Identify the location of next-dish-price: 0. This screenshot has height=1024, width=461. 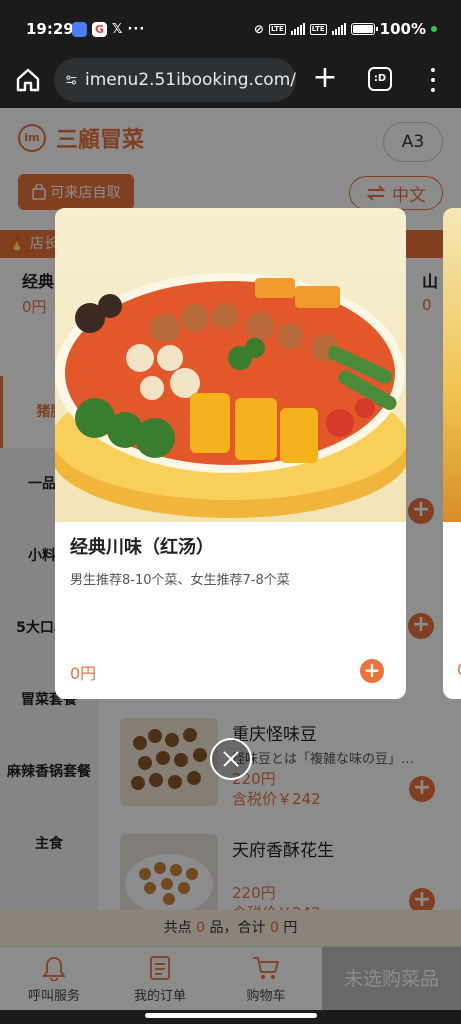
(459, 669).